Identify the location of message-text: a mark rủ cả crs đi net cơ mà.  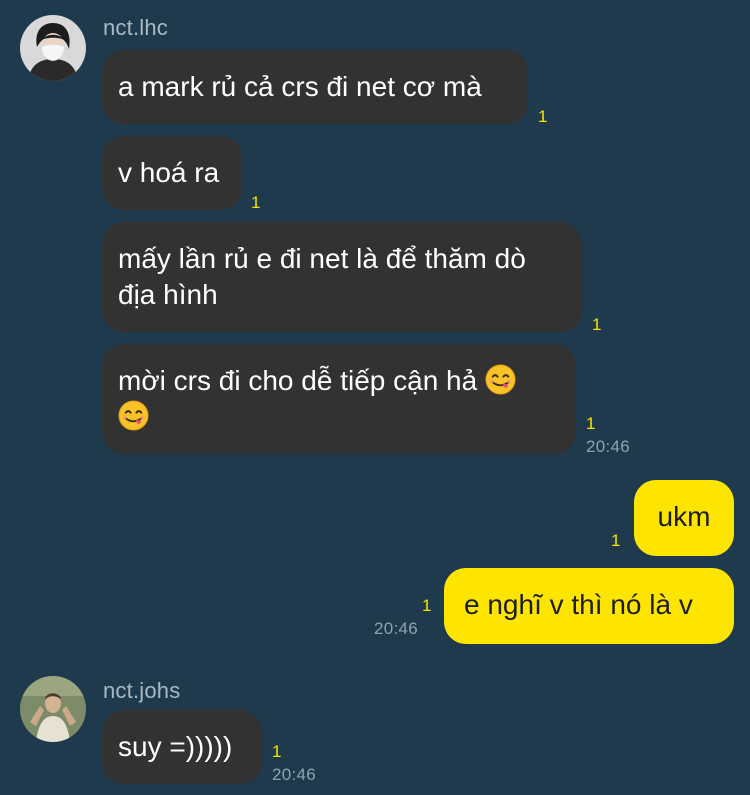
(300, 86).